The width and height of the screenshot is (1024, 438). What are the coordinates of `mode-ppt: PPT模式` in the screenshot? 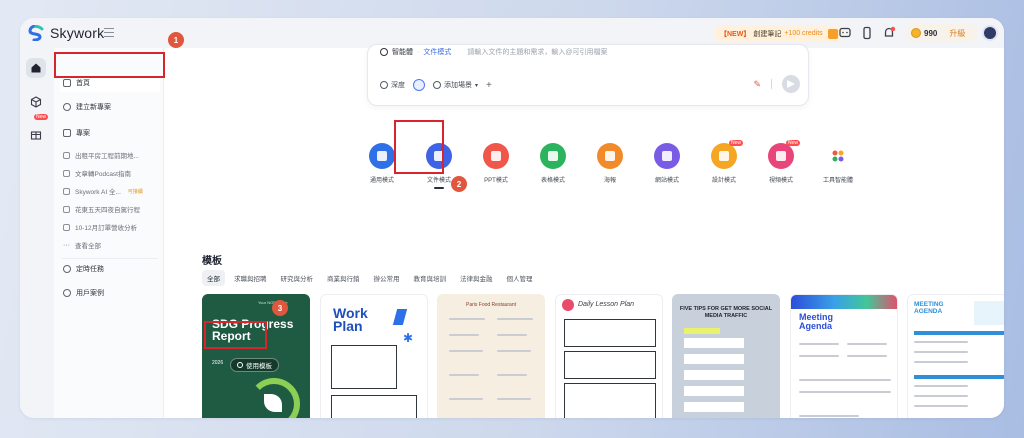 It's located at (496, 163).